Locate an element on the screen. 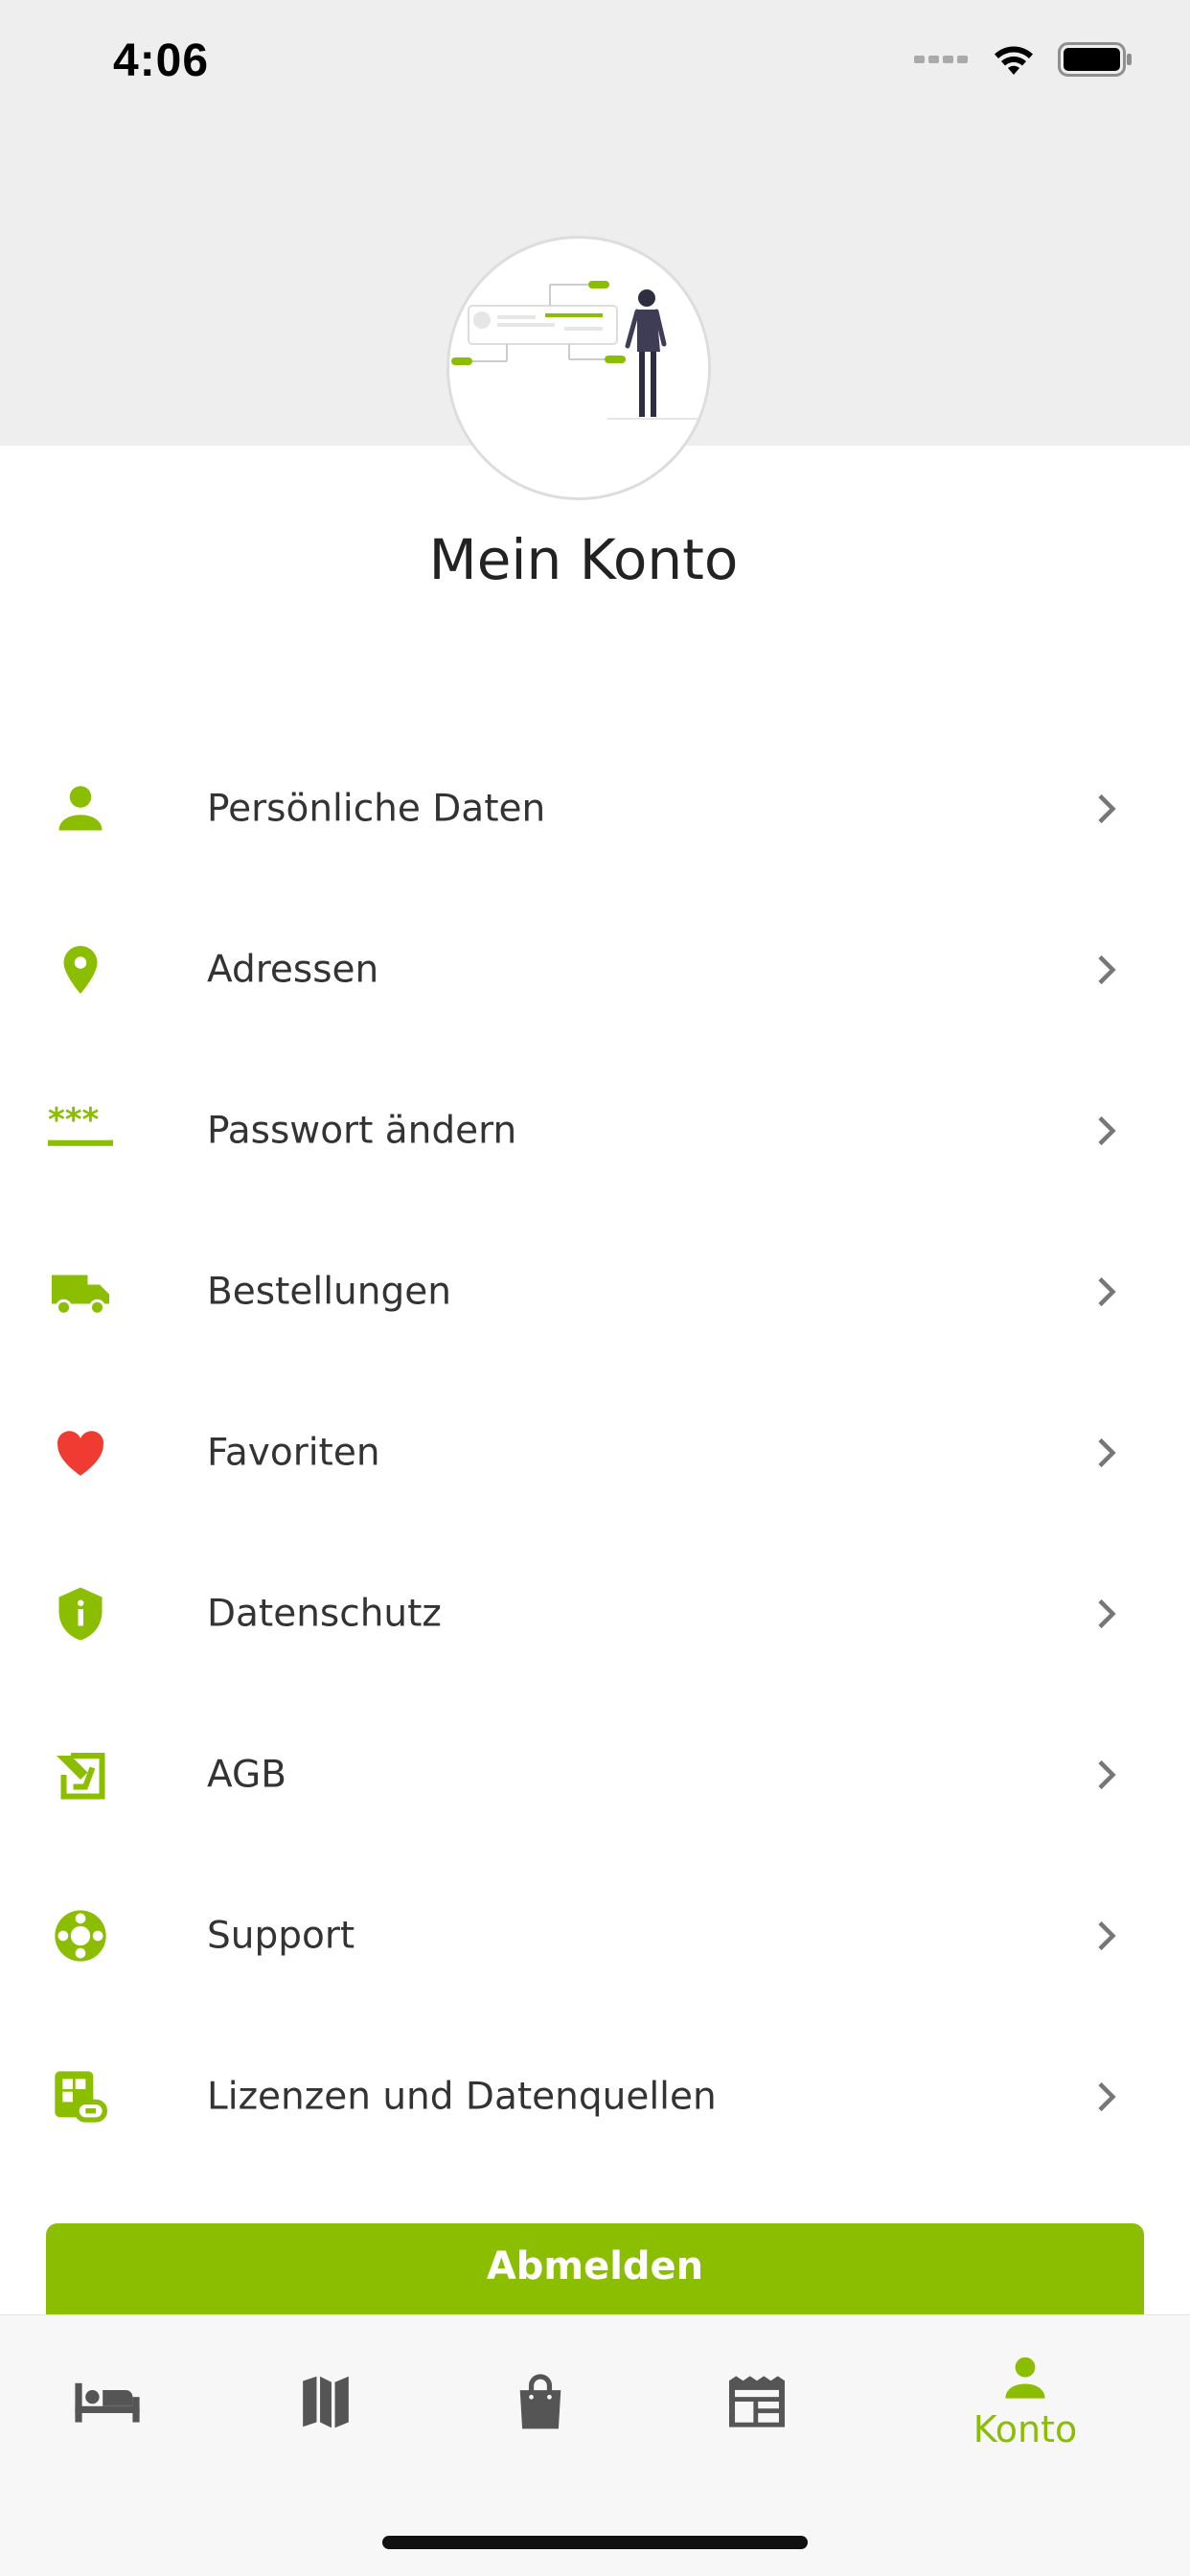 Image resolution: width=1190 pixels, height=2576 pixels. account-illustration is located at coordinates (578, 368).